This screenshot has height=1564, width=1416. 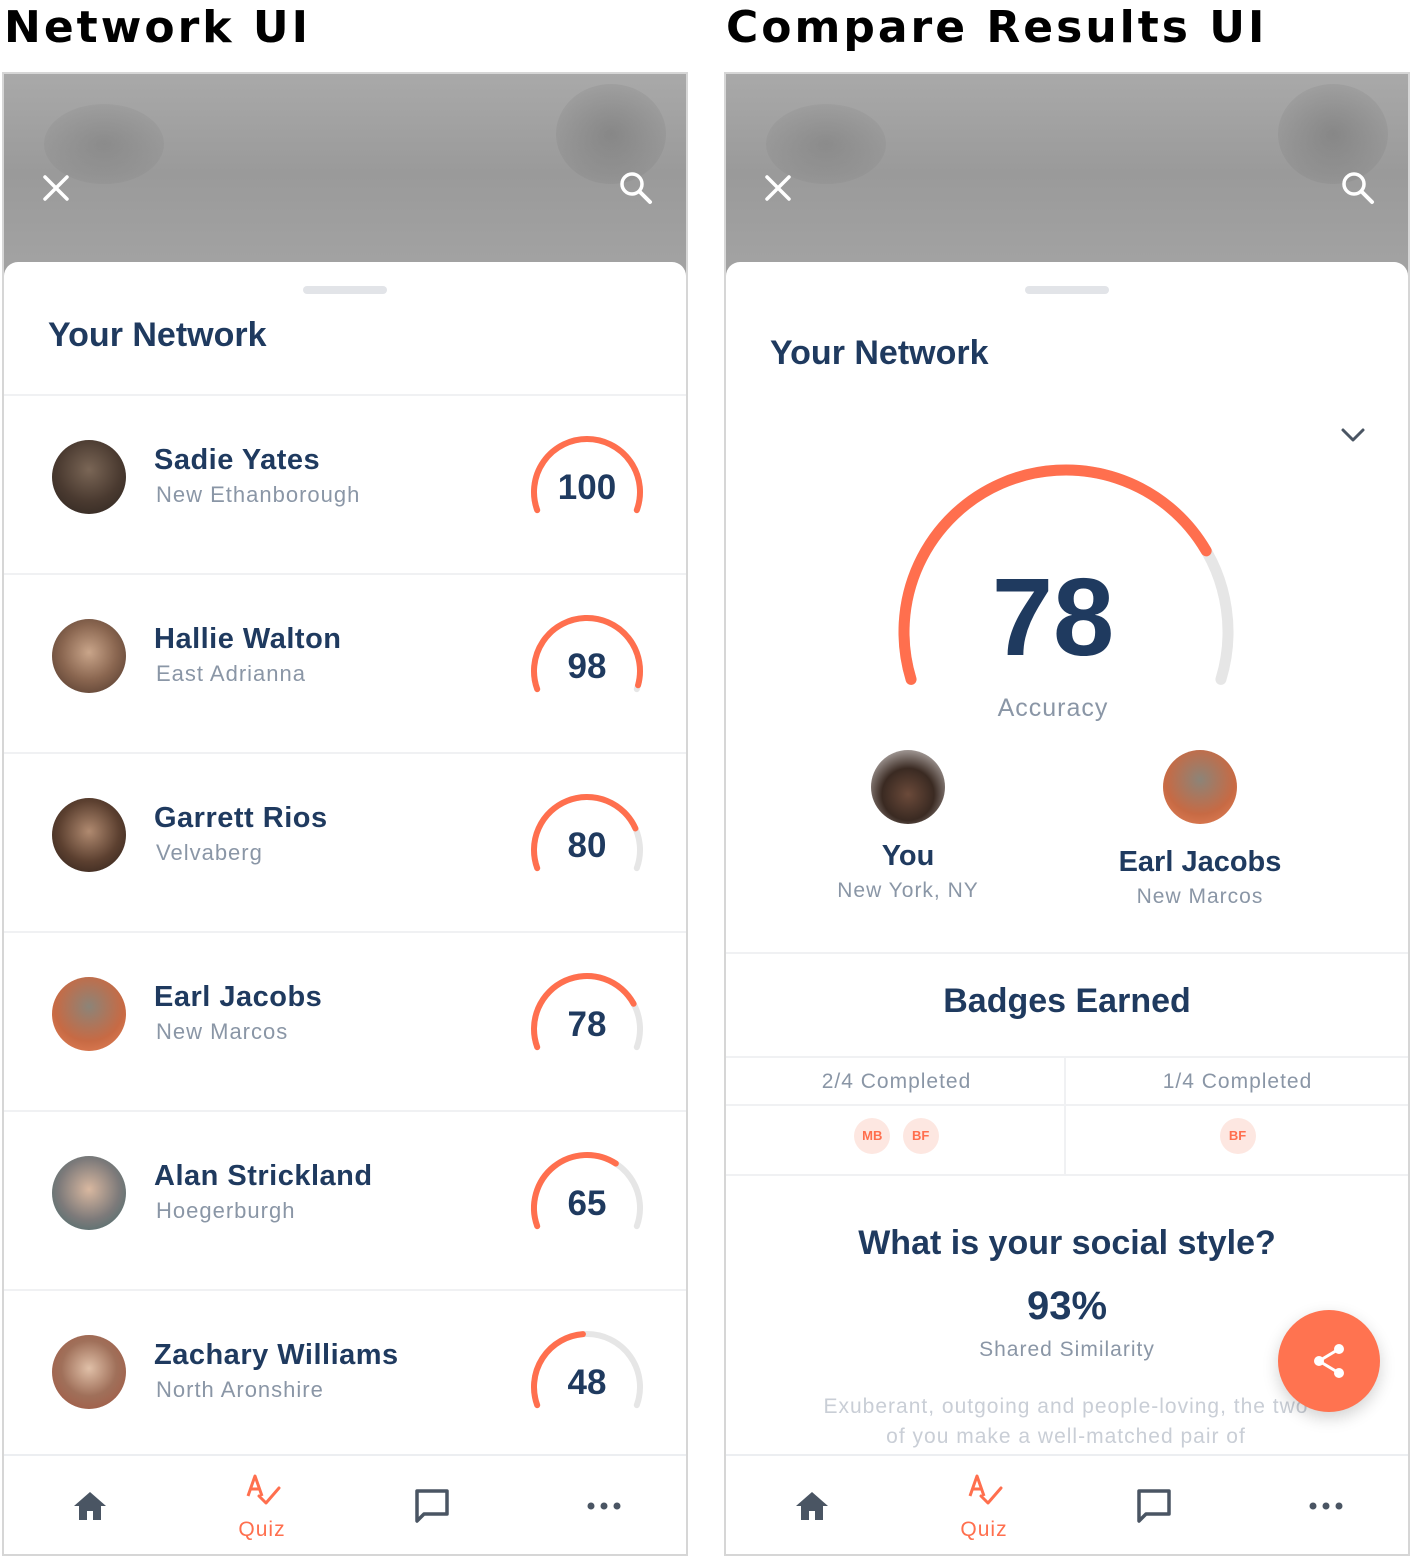 I want to click on network-row: Sadie Yates New Ethanborough 100, so click(x=345, y=485).